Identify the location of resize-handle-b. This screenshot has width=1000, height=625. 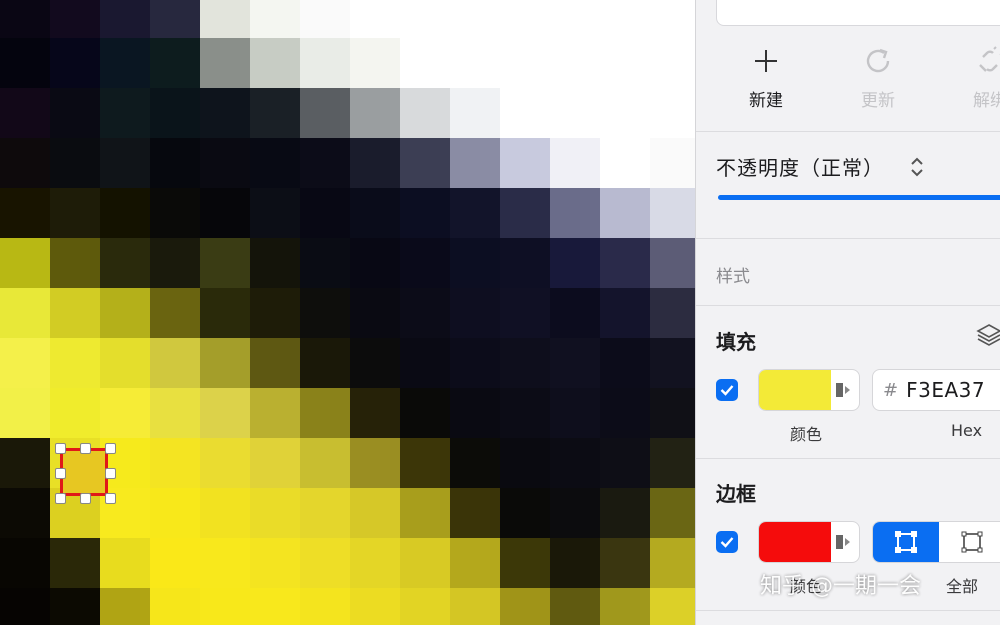
(85, 498).